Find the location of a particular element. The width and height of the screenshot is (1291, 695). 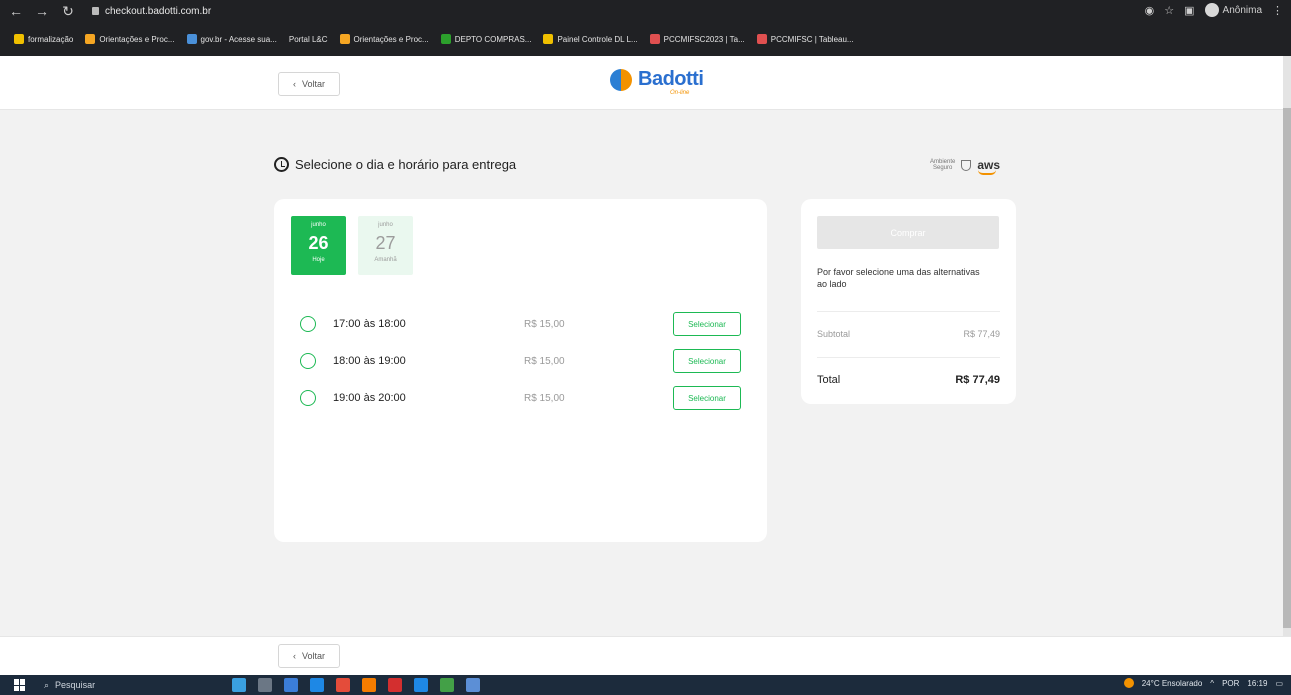

lock-icon is located at coordinates (95, 11).